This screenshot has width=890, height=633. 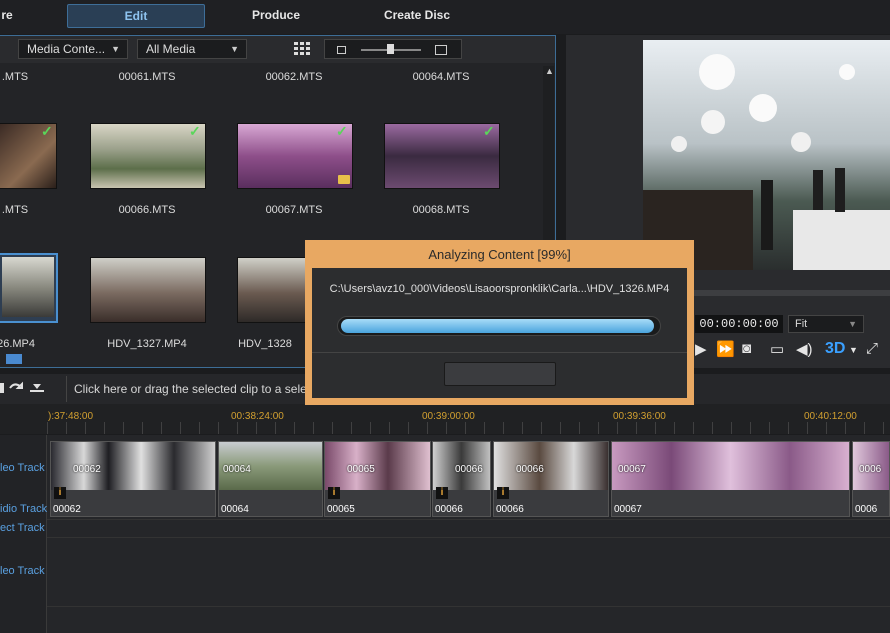 What do you see at coordinates (147, 210) in the screenshot?
I see `media-filename: 00066.MTS` at bounding box center [147, 210].